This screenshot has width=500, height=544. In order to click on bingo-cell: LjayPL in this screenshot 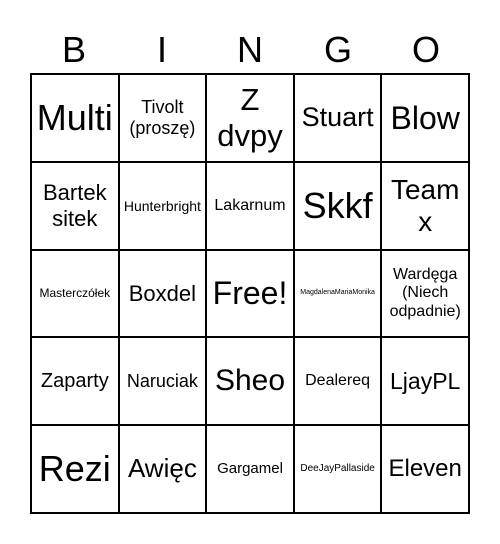, I will do `click(425, 381)`.